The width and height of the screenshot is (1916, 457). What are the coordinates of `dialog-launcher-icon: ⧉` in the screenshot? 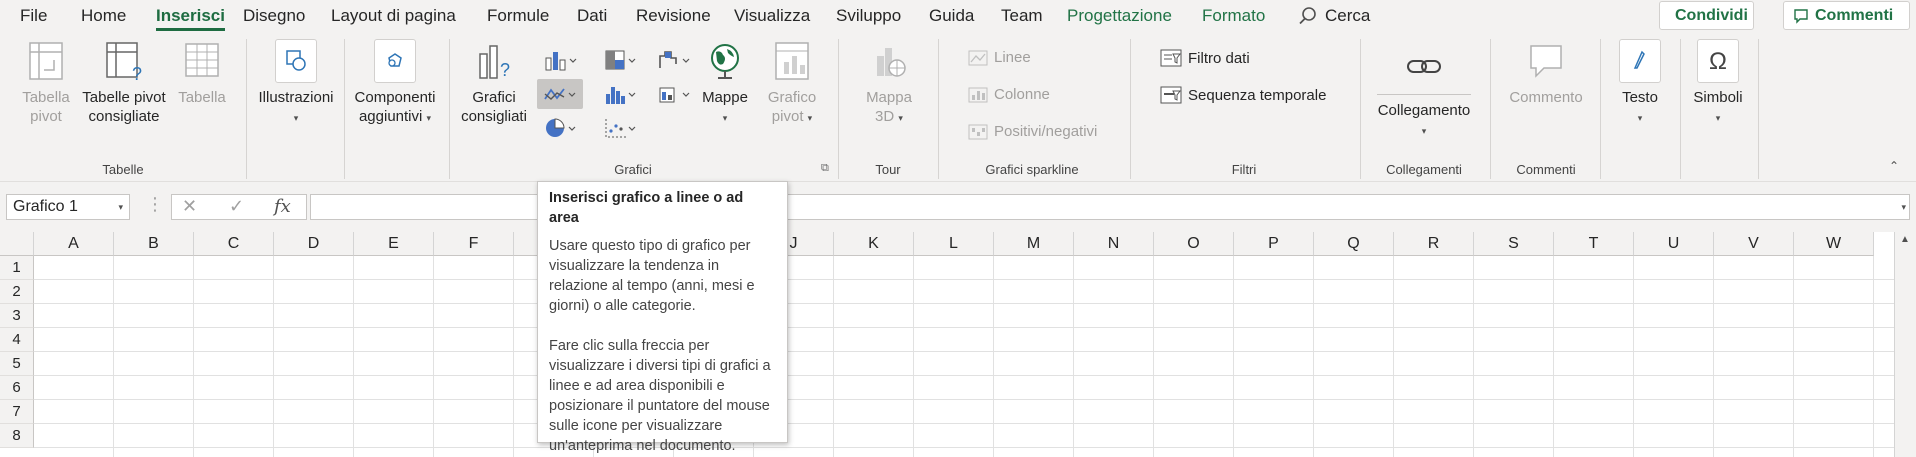 It's located at (825, 168).